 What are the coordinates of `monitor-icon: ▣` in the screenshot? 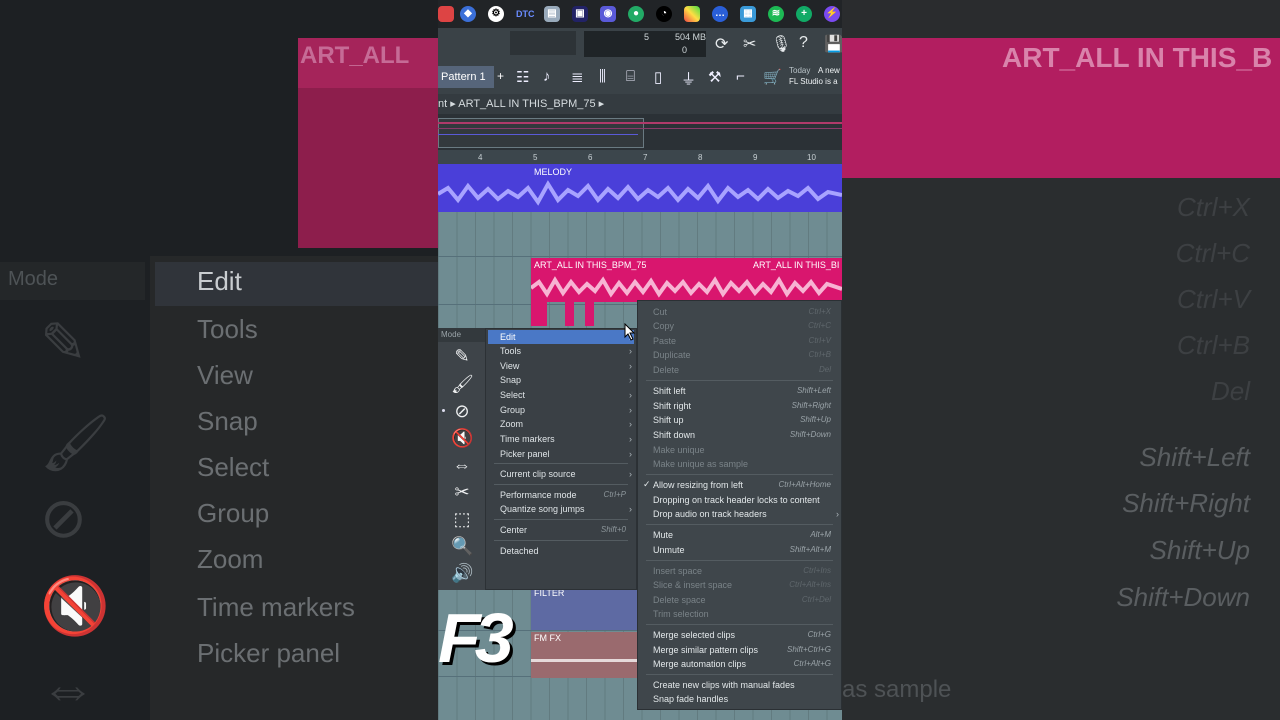 It's located at (580, 14).